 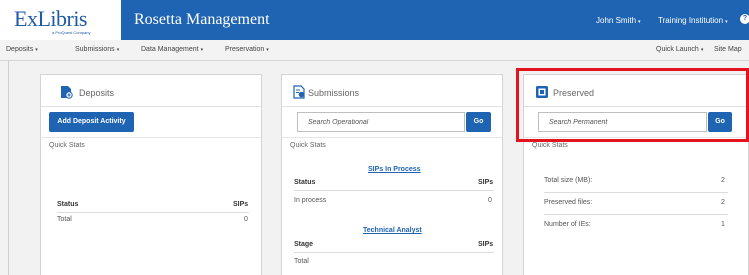 What do you see at coordinates (381, 122) in the screenshot?
I see `search-operational-input` at bounding box center [381, 122].